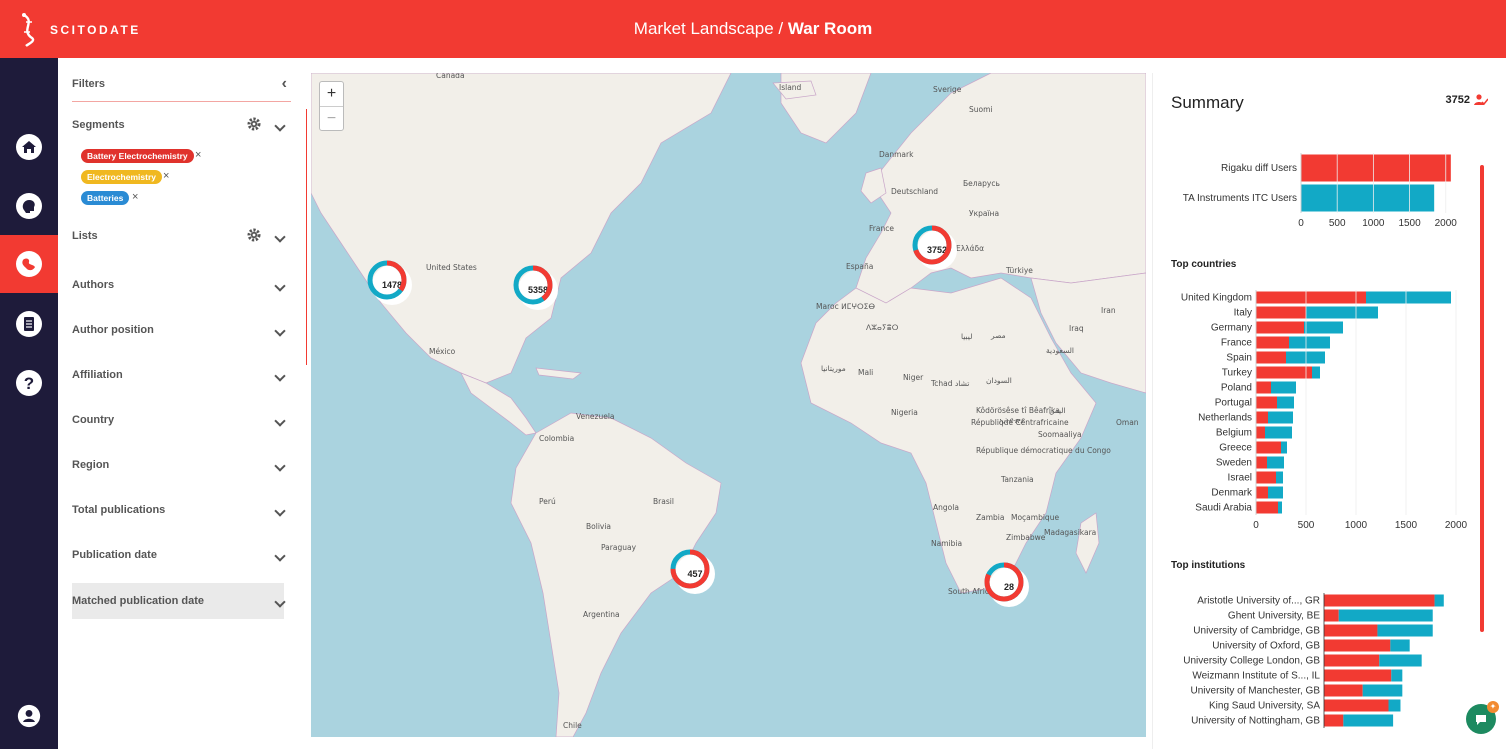 Image resolution: width=1506 pixels, height=749 pixels. Describe the element at coordinates (535, 287) in the screenshot. I see `map-cluster: 5358` at that location.